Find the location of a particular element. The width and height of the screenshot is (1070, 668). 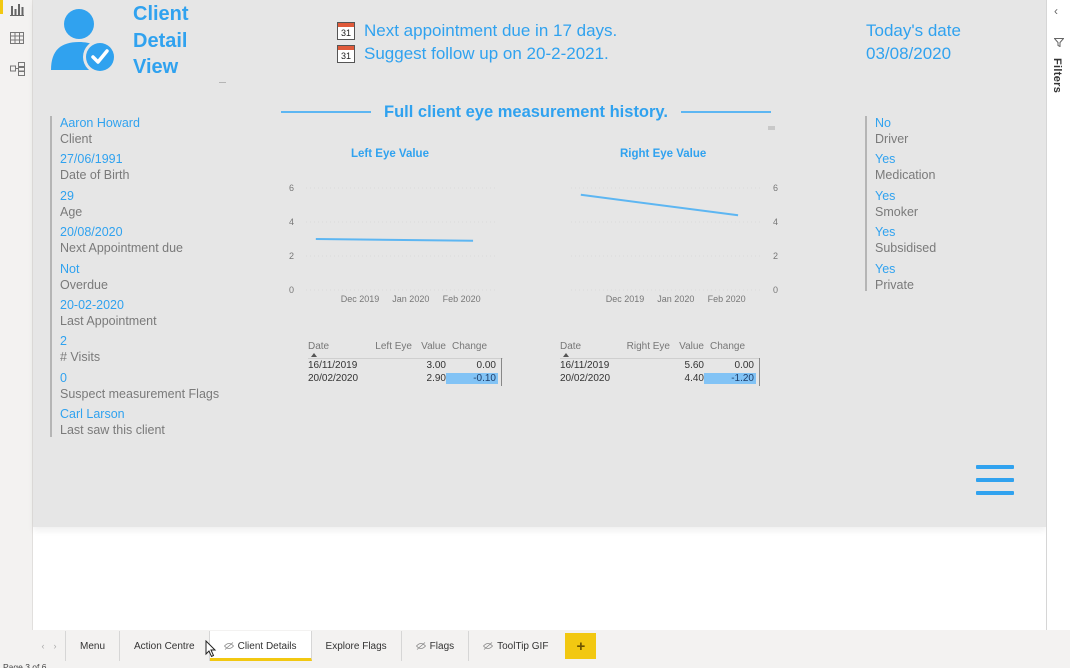

report-view-button is located at coordinates (13, 9).